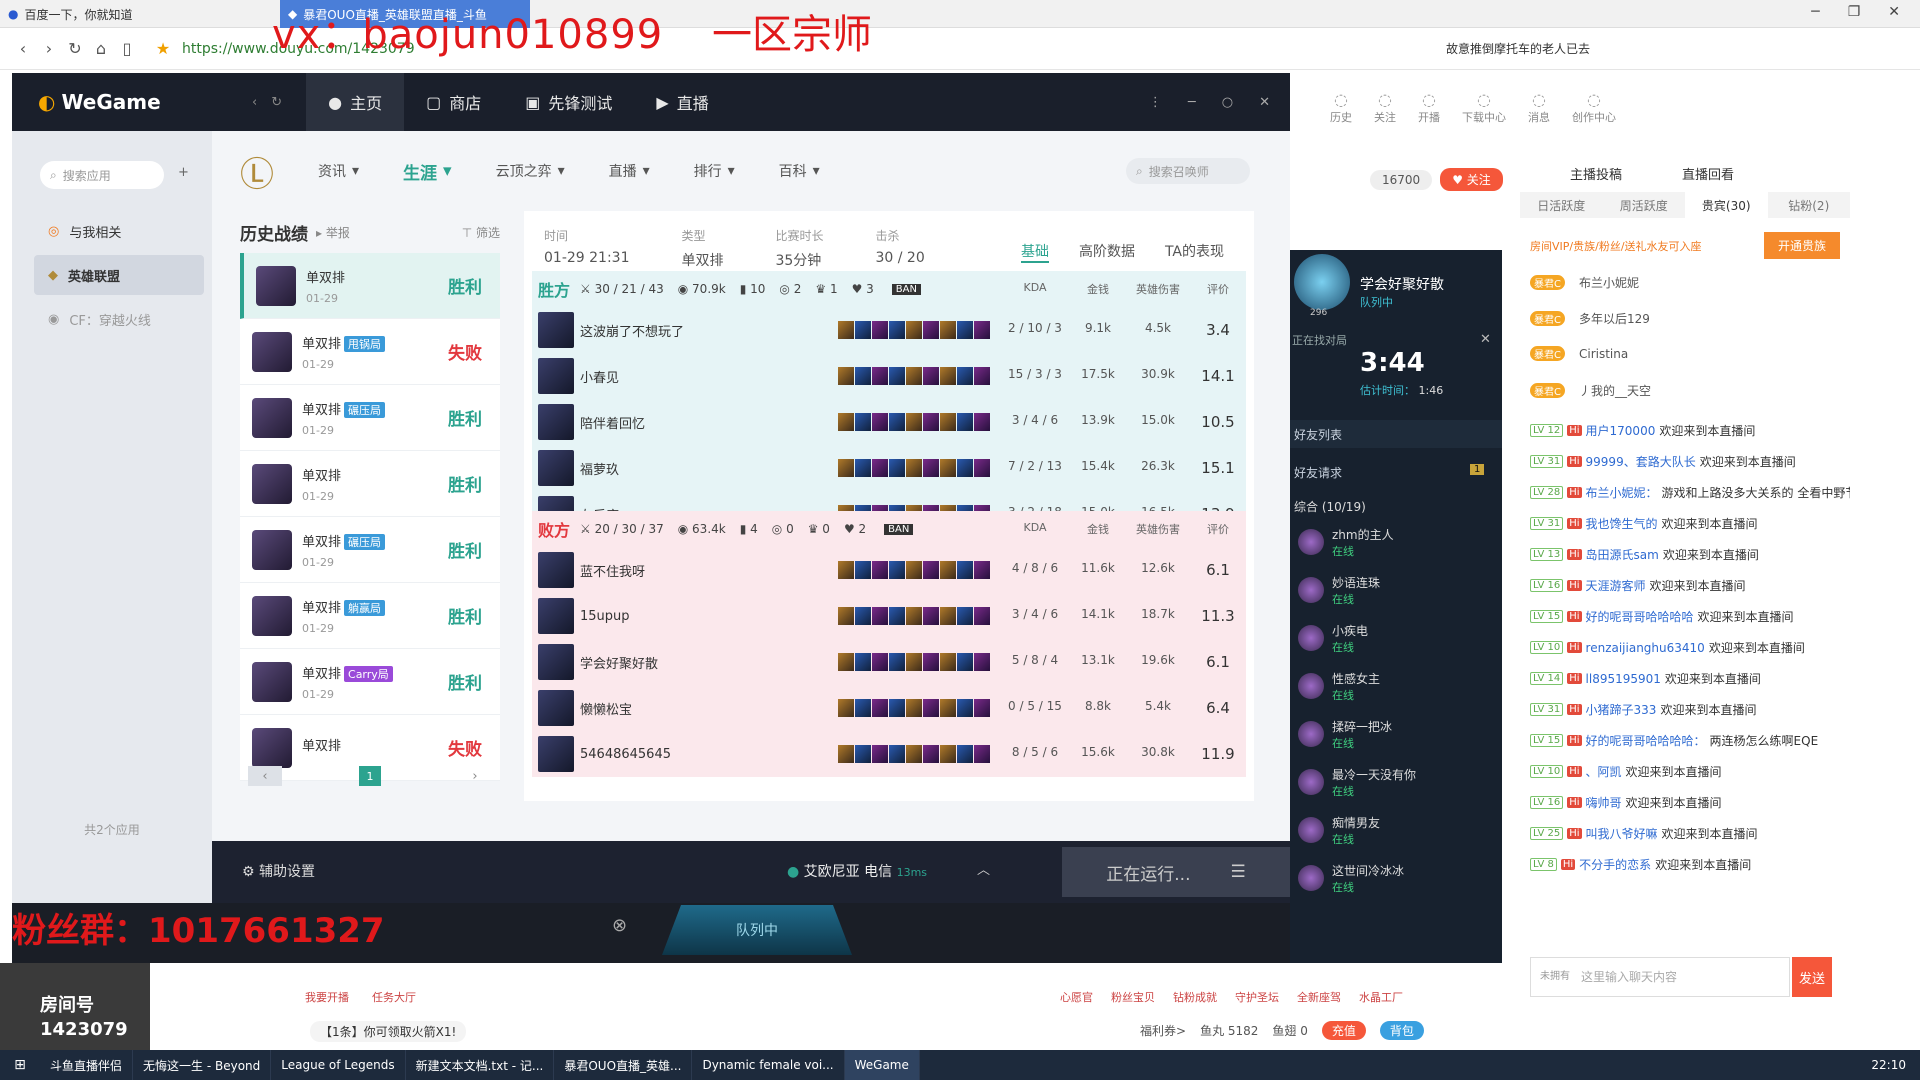 This screenshot has width=1920, height=1080. Describe the element at coordinates (370, 352) in the screenshot. I see `history-row: 单双排 甩锅局 01-29 失败` at that location.